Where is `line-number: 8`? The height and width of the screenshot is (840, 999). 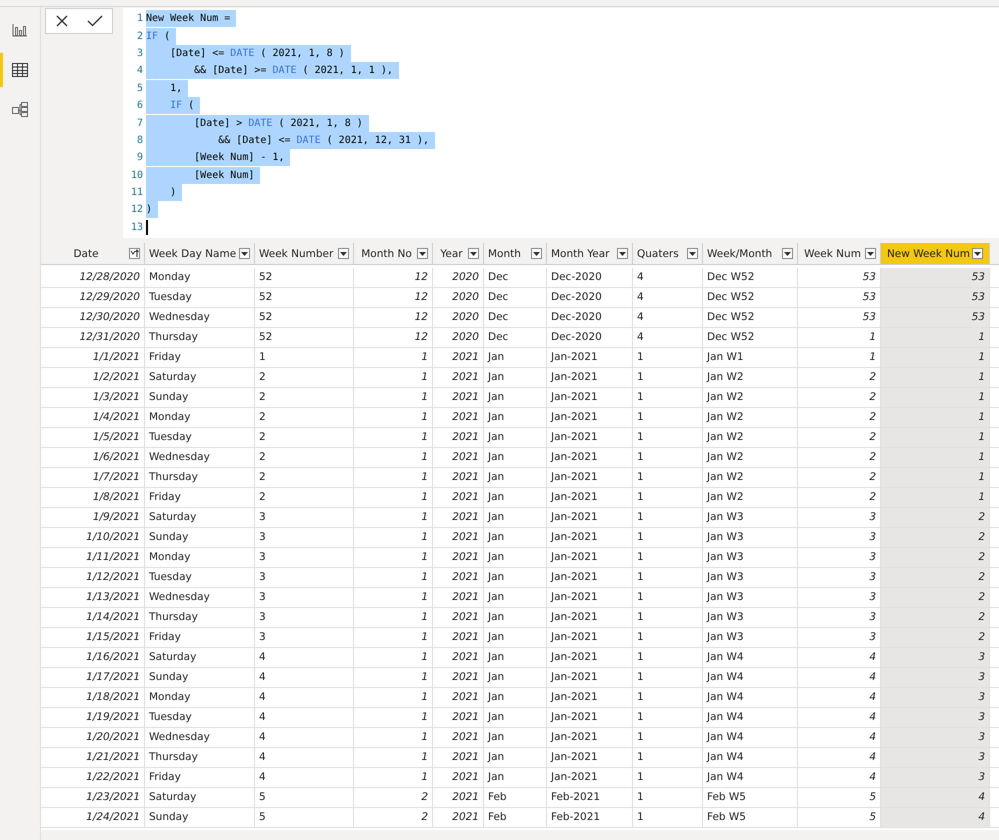 line-number: 8 is located at coordinates (140, 140).